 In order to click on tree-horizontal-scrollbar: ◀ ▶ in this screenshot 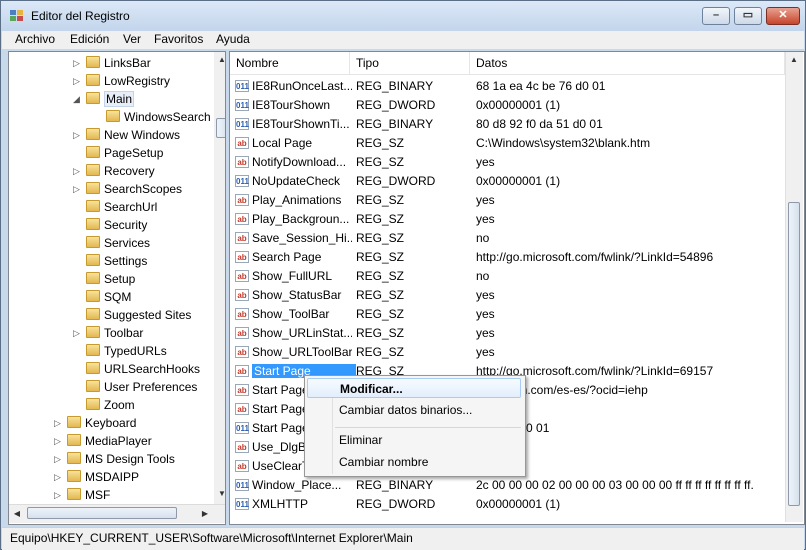, I will do `click(117, 513)`.